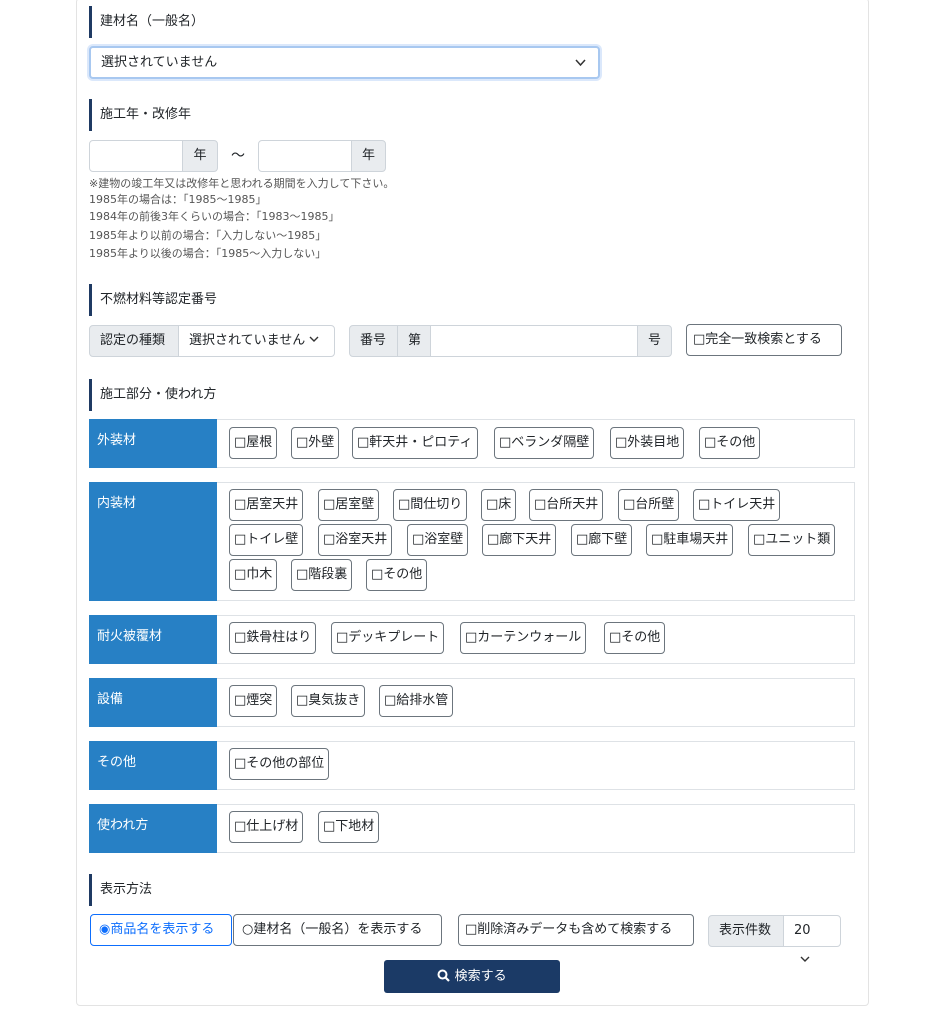 This screenshot has width=944, height=1024. What do you see at coordinates (430, 505) in the screenshot?
I see `checkbox-partition: □間仕切り` at bounding box center [430, 505].